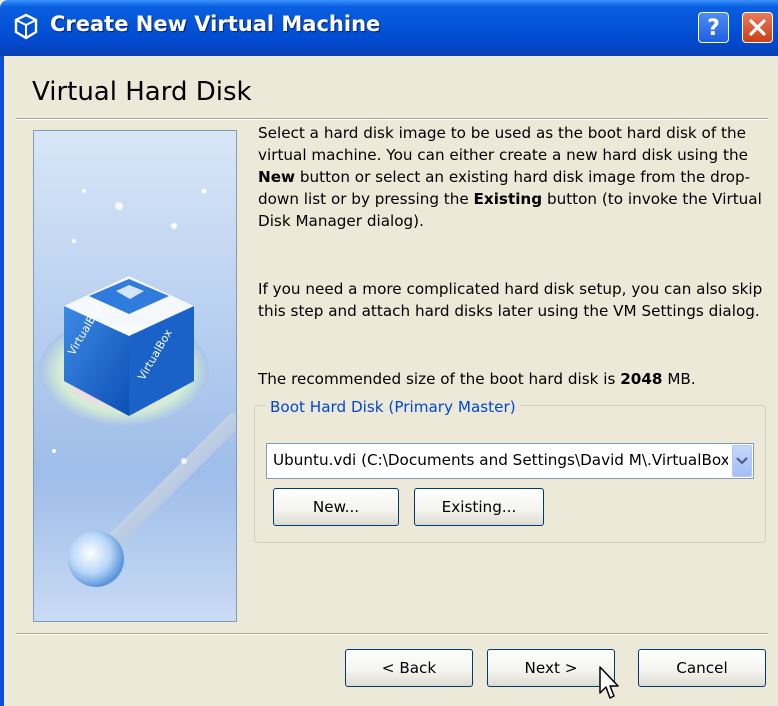 The image size is (778, 706). I want to click on mouse-cursor-icon, so click(609, 682).